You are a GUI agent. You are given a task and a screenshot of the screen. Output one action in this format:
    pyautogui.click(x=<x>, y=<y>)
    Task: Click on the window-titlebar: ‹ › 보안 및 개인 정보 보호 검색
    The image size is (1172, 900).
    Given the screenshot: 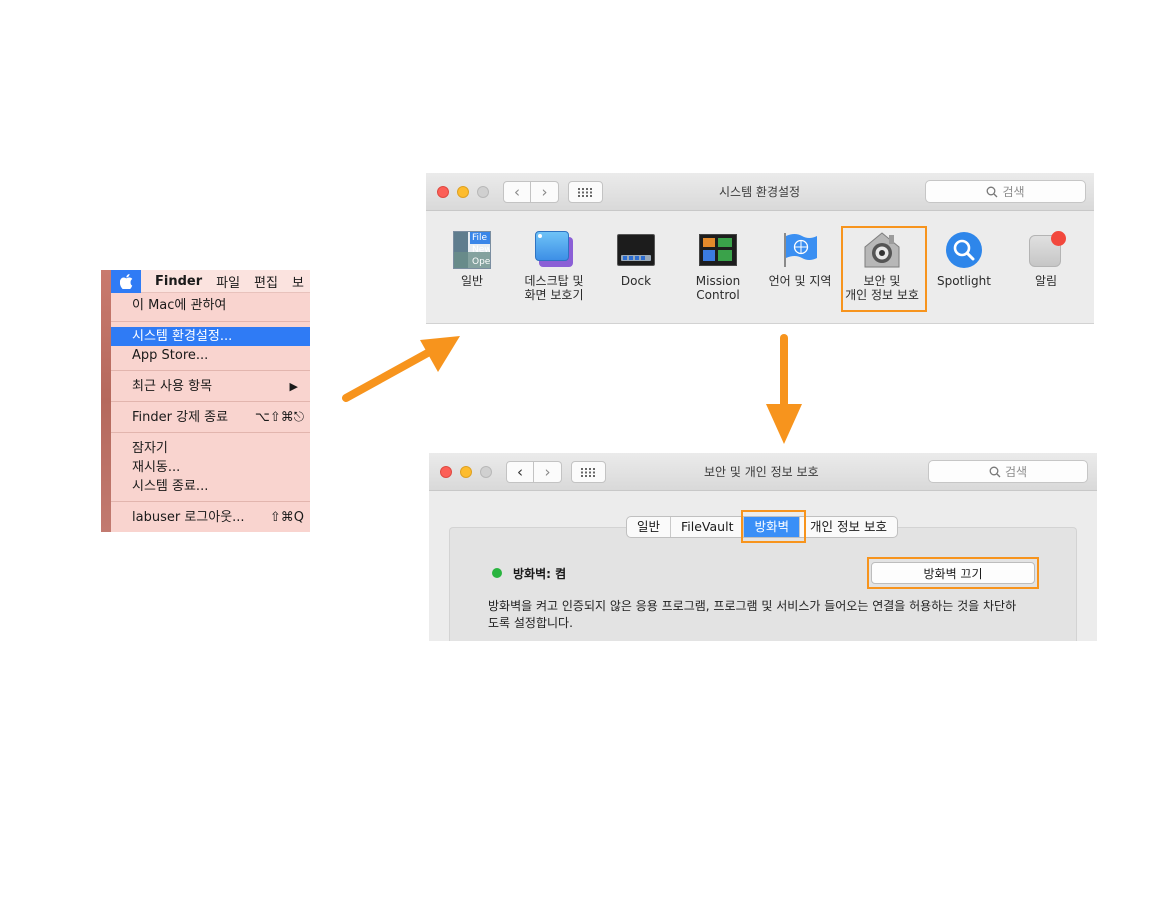 What is the action you would take?
    pyautogui.click(x=763, y=472)
    